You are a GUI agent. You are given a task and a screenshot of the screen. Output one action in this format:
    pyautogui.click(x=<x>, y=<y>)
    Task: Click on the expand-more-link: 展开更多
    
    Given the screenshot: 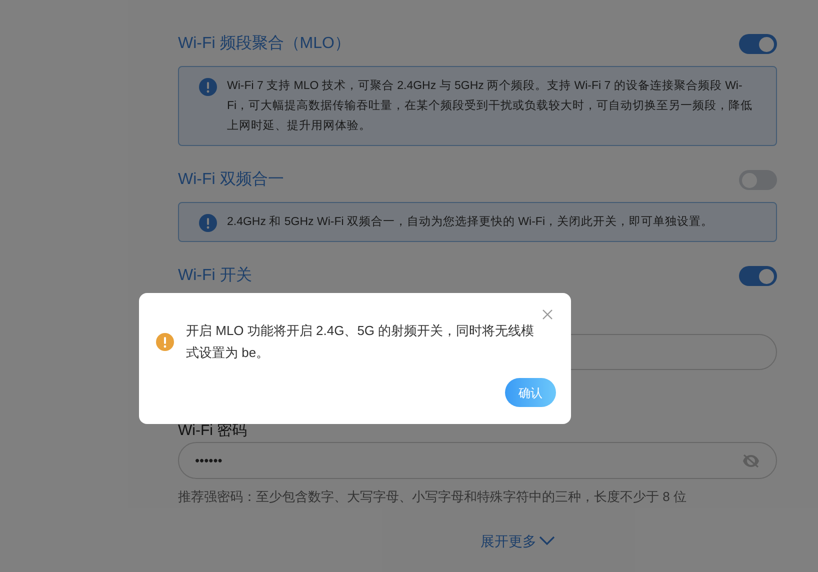 What is the action you would take?
    pyautogui.click(x=517, y=541)
    